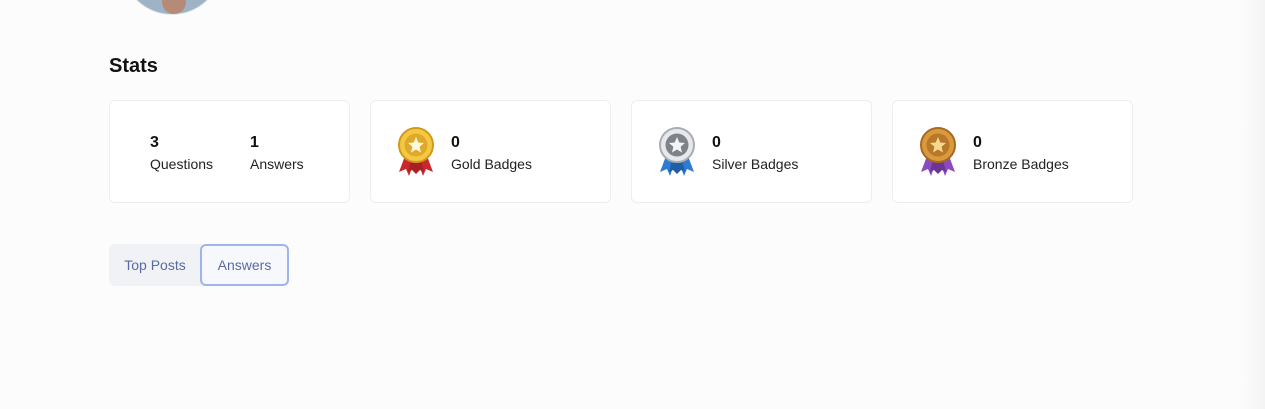 This screenshot has height=409, width=1265. Describe the element at coordinates (491, 164) in the screenshot. I see `gold-label: Gold Badges` at that location.